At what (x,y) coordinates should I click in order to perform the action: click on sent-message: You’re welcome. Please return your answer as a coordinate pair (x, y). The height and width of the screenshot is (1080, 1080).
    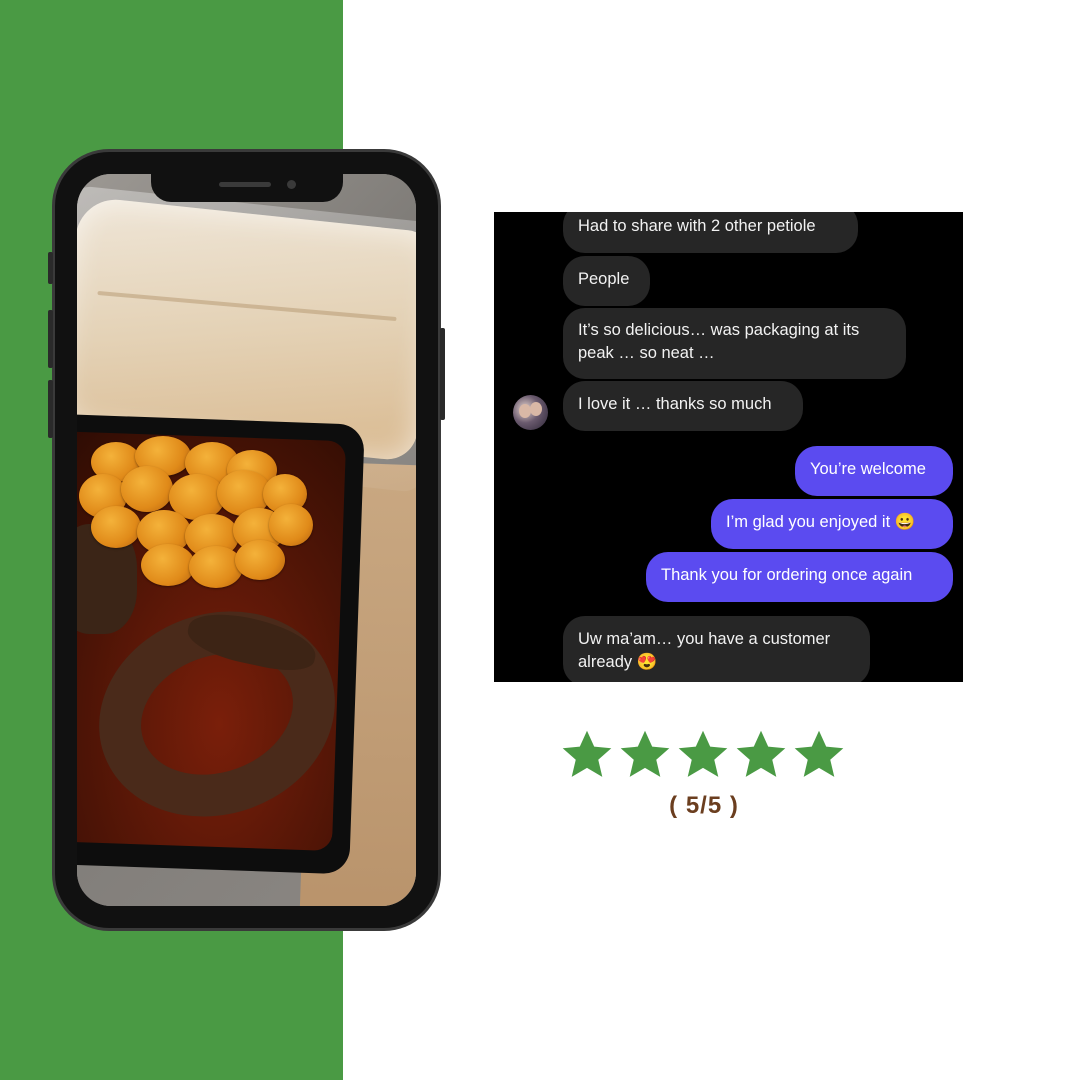
    Looking at the image, I should click on (874, 471).